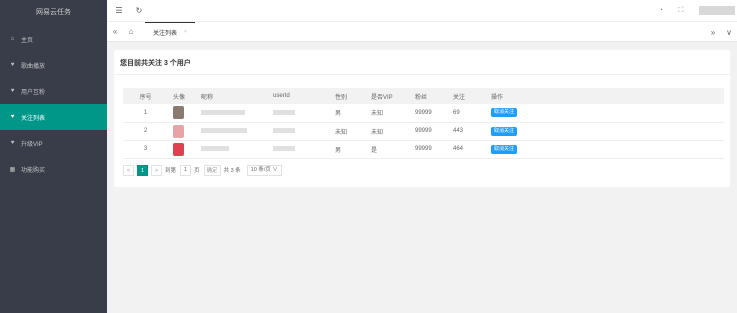 Image resolution: width=737 pixels, height=313 pixels. I want to click on user-avatar, so click(717, 10).